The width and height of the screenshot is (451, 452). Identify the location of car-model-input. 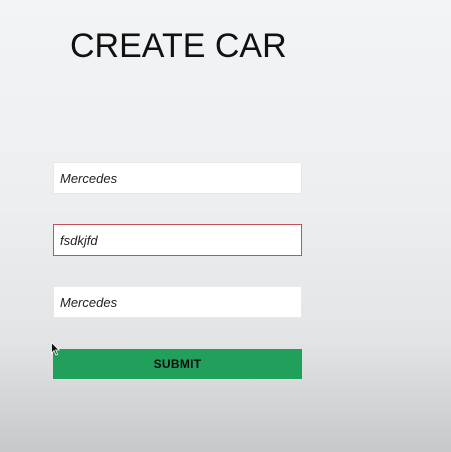
(177, 240).